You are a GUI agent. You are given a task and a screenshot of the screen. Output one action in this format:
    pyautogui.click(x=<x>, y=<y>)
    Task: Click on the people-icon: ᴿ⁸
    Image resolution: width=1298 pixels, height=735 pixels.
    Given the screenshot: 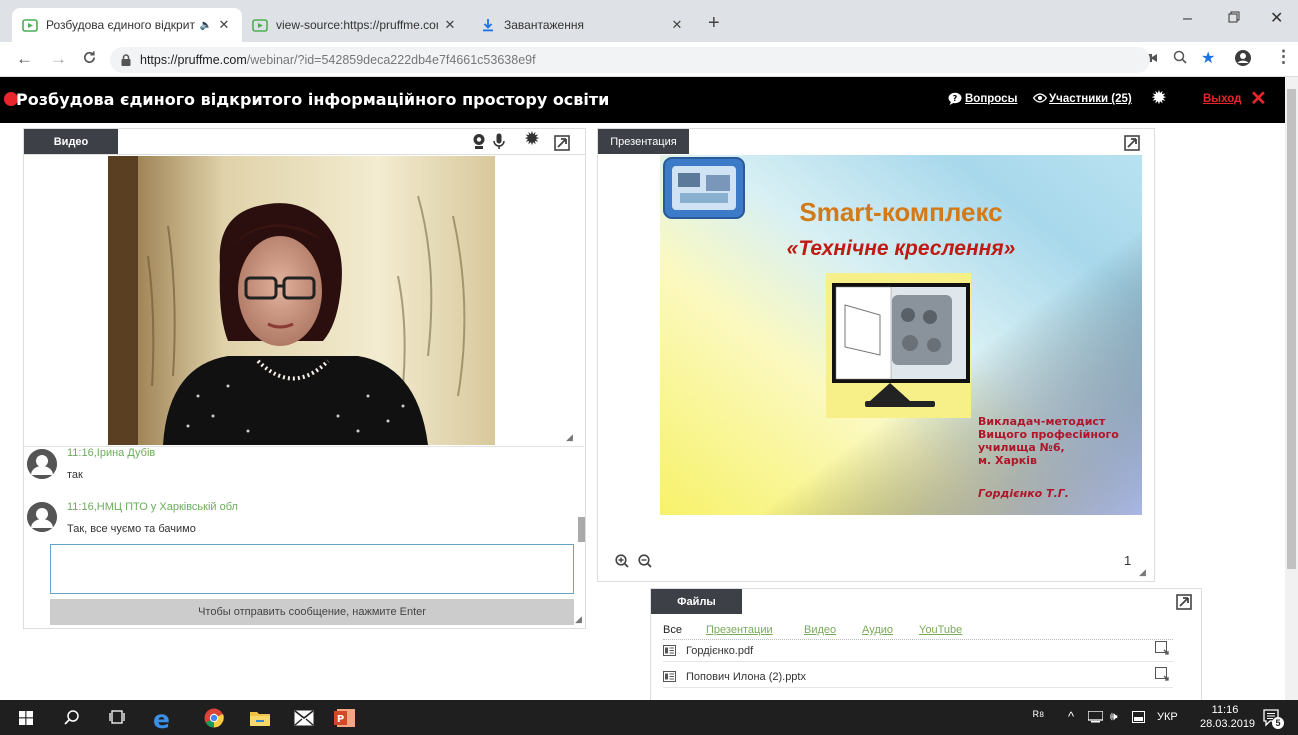 What is the action you would take?
    pyautogui.click(x=1038, y=715)
    